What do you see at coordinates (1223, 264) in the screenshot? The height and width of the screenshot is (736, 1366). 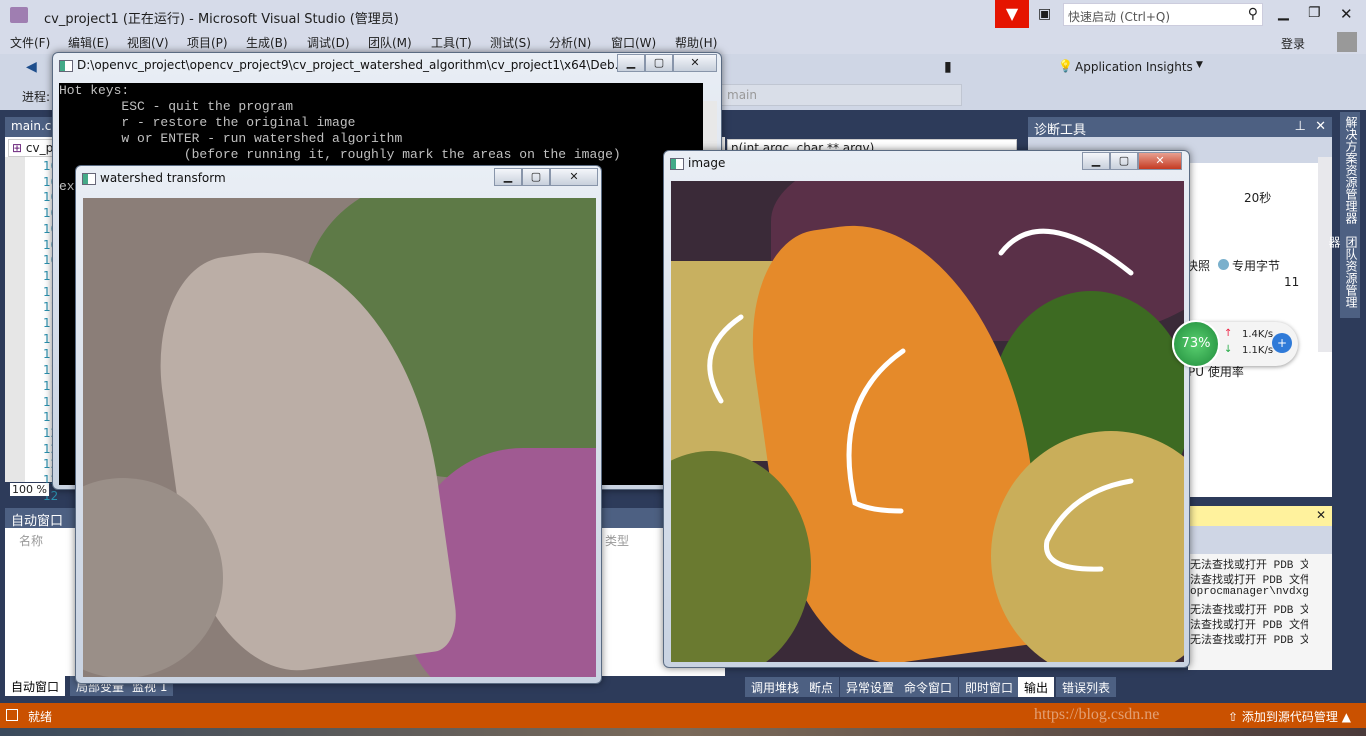 I see `legend-dot-icon` at bounding box center [1223, 264].